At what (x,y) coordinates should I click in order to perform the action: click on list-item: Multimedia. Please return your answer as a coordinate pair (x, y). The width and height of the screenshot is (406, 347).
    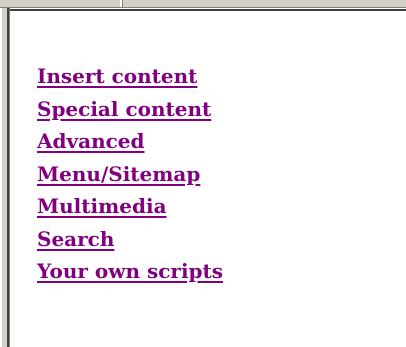
    Looking at the image, I should click on (130, 206).